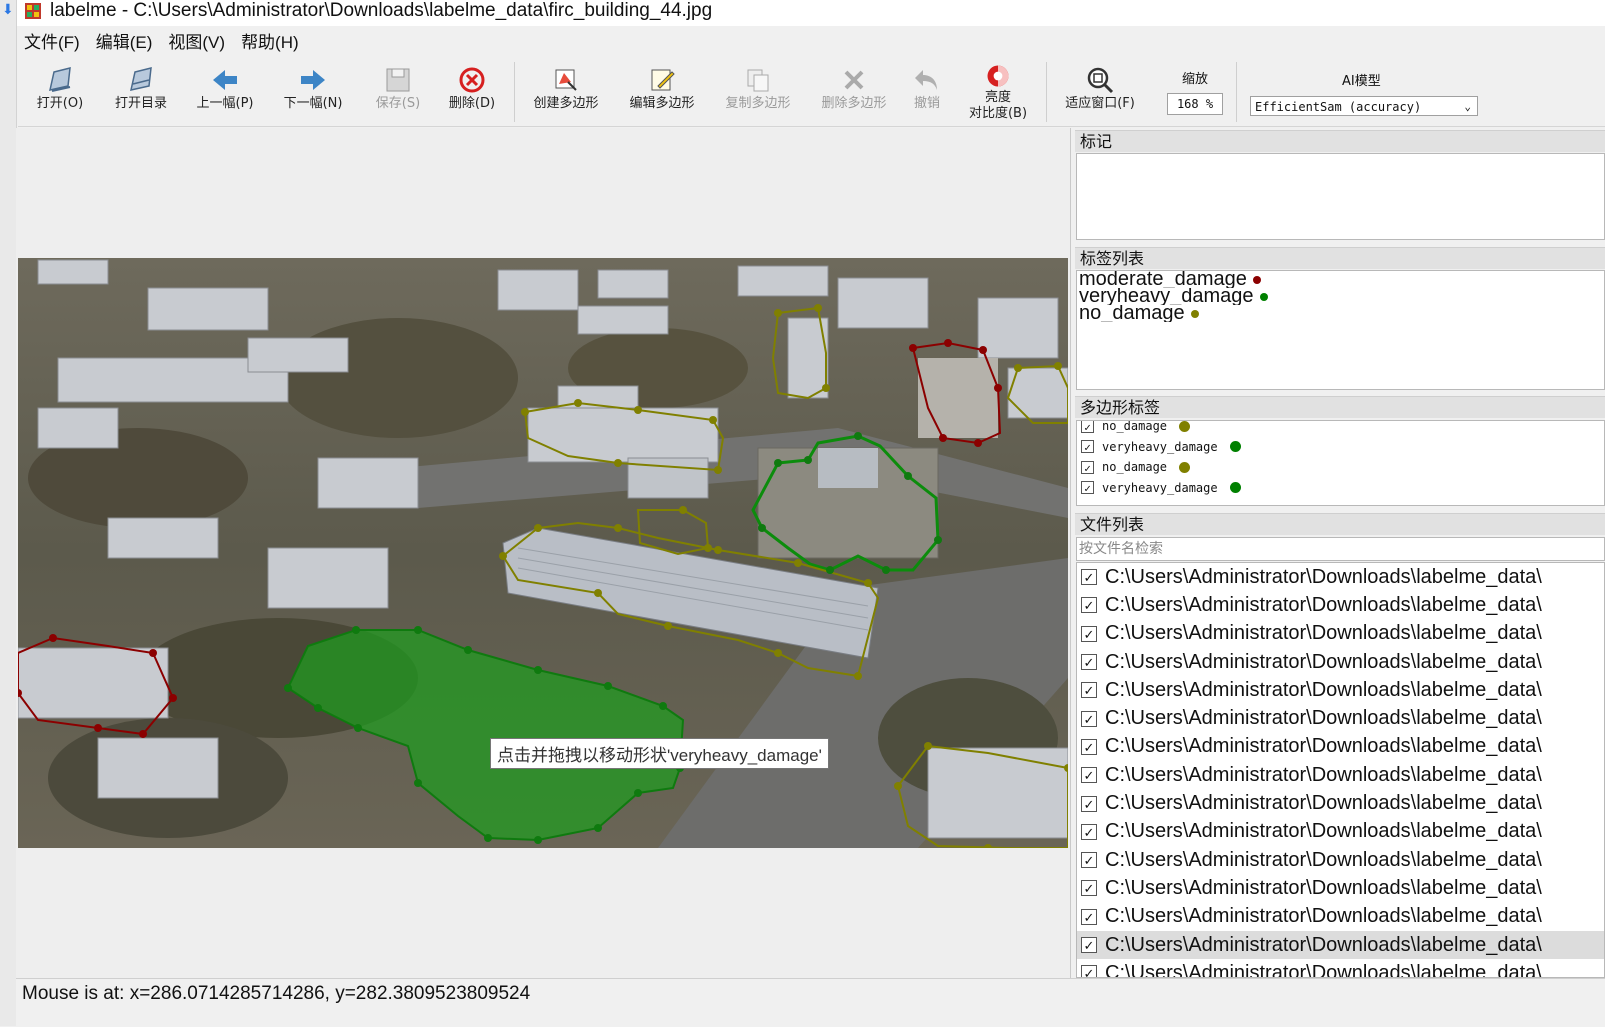  I want to click on menu-edit: 编辑(E), so click(124, 43).